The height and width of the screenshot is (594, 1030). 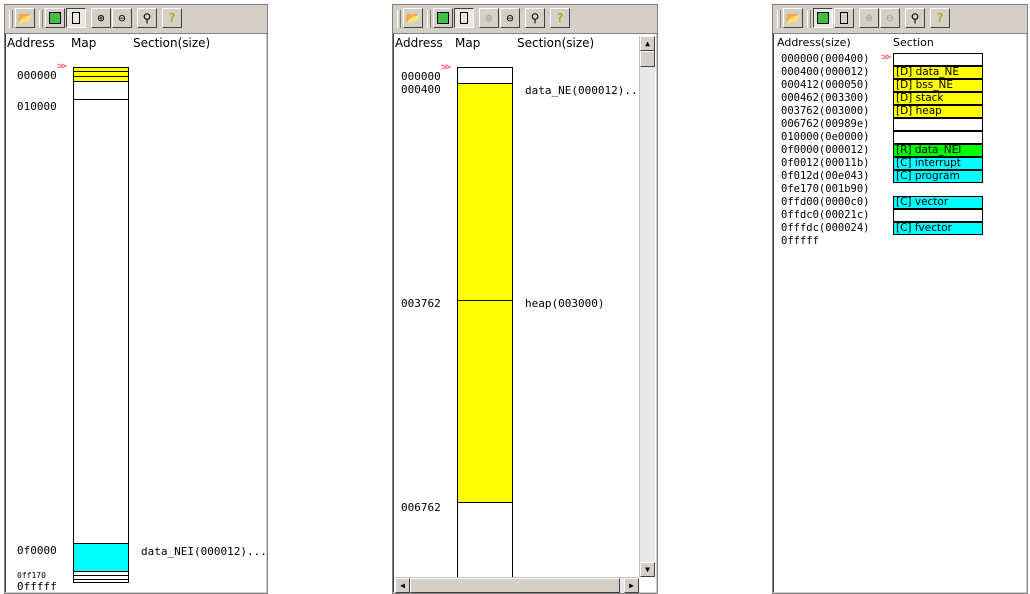 What do you see at coordinates (37, 75) in the screenshot?
I see `address-label: 000000` at bounding box center [37, 75].